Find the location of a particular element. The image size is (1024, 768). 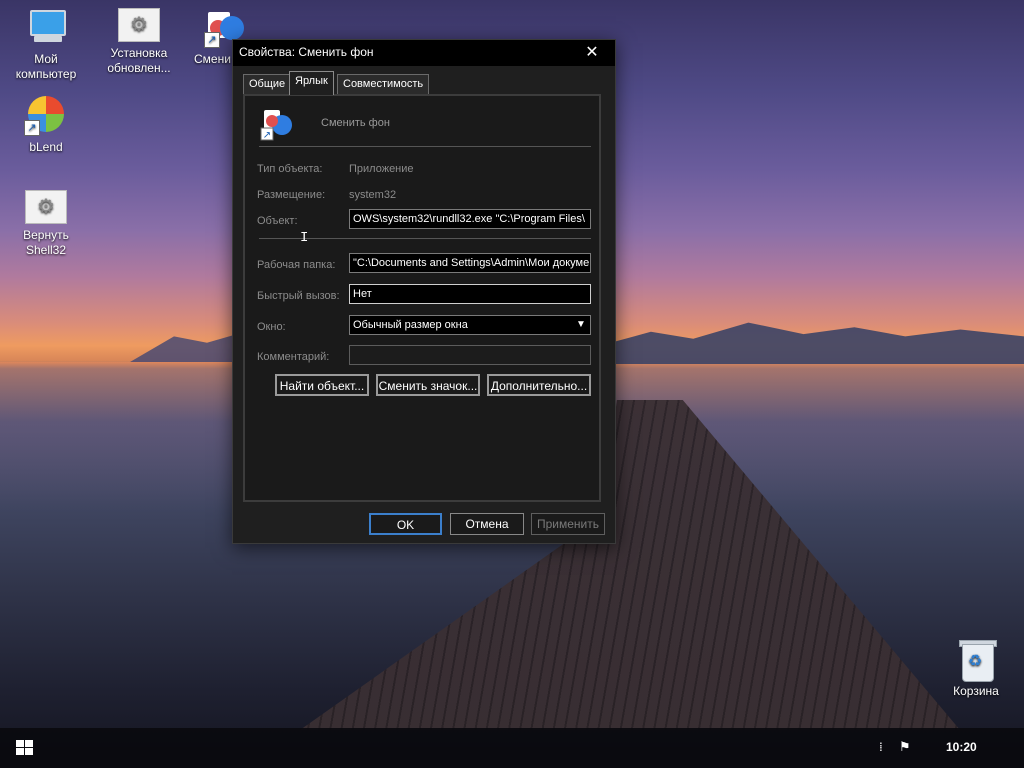

wallpaper-mountains is located at coordinates (812, 343).